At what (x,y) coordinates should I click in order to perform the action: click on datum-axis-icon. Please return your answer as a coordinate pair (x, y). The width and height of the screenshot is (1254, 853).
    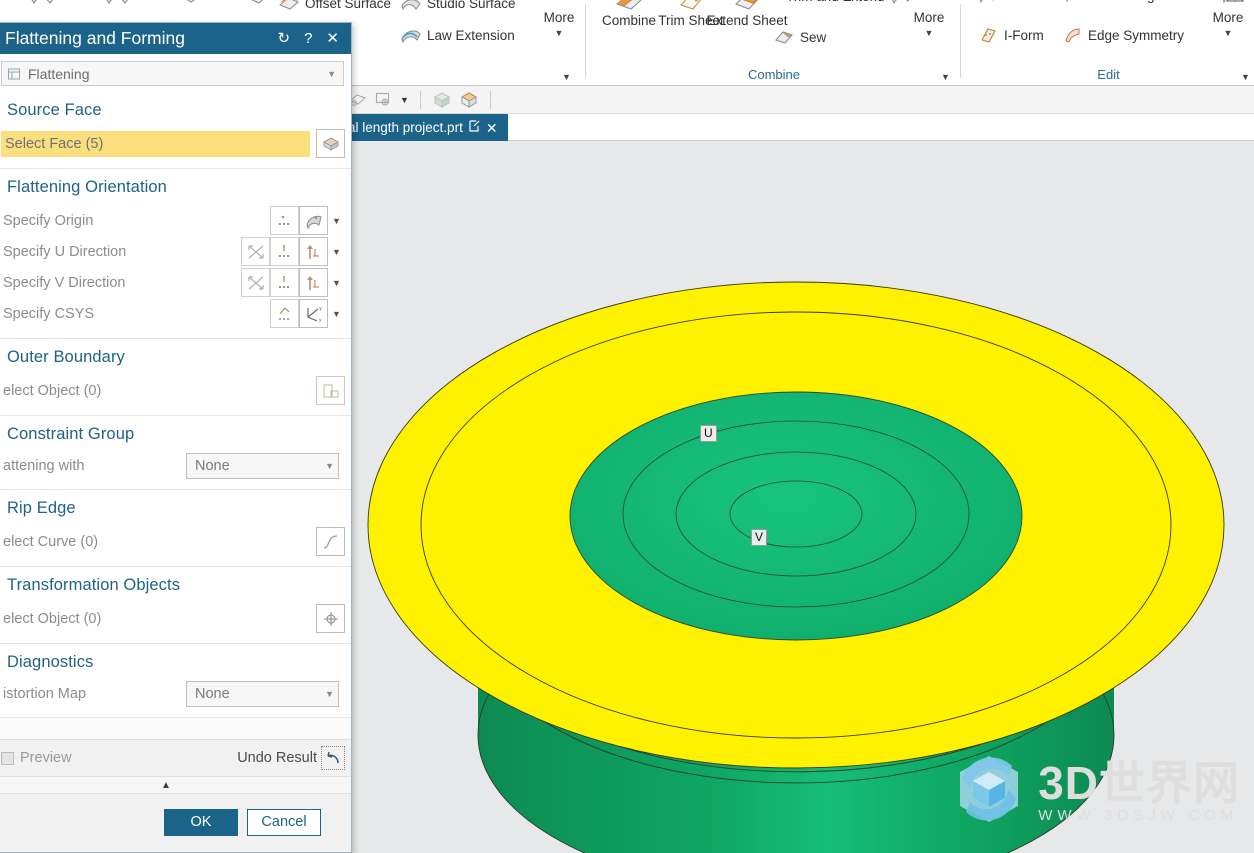
    Looking at the image, I should click on (383, 99).